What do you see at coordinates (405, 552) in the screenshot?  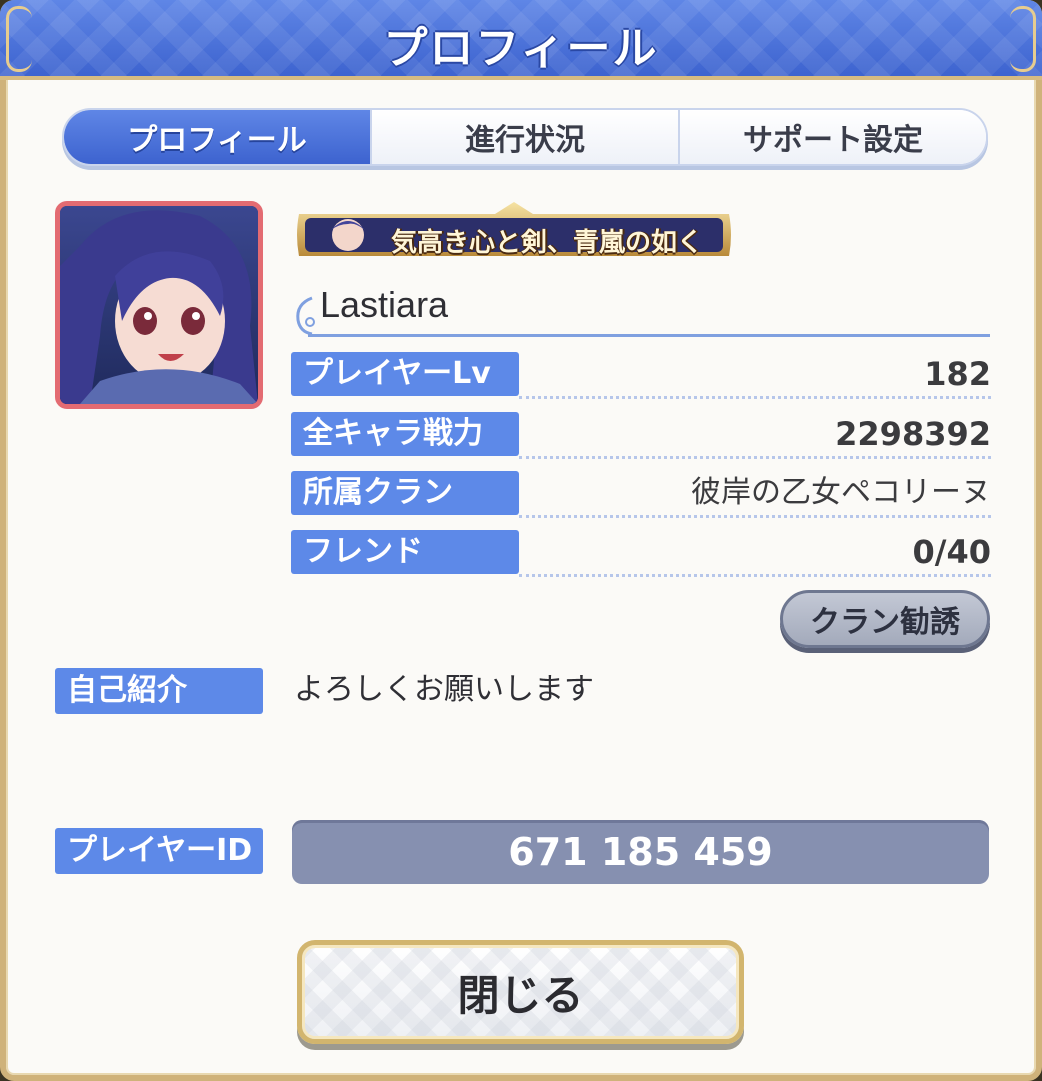 I see `stat-label: フレンド` at bounding box center [405, 552].